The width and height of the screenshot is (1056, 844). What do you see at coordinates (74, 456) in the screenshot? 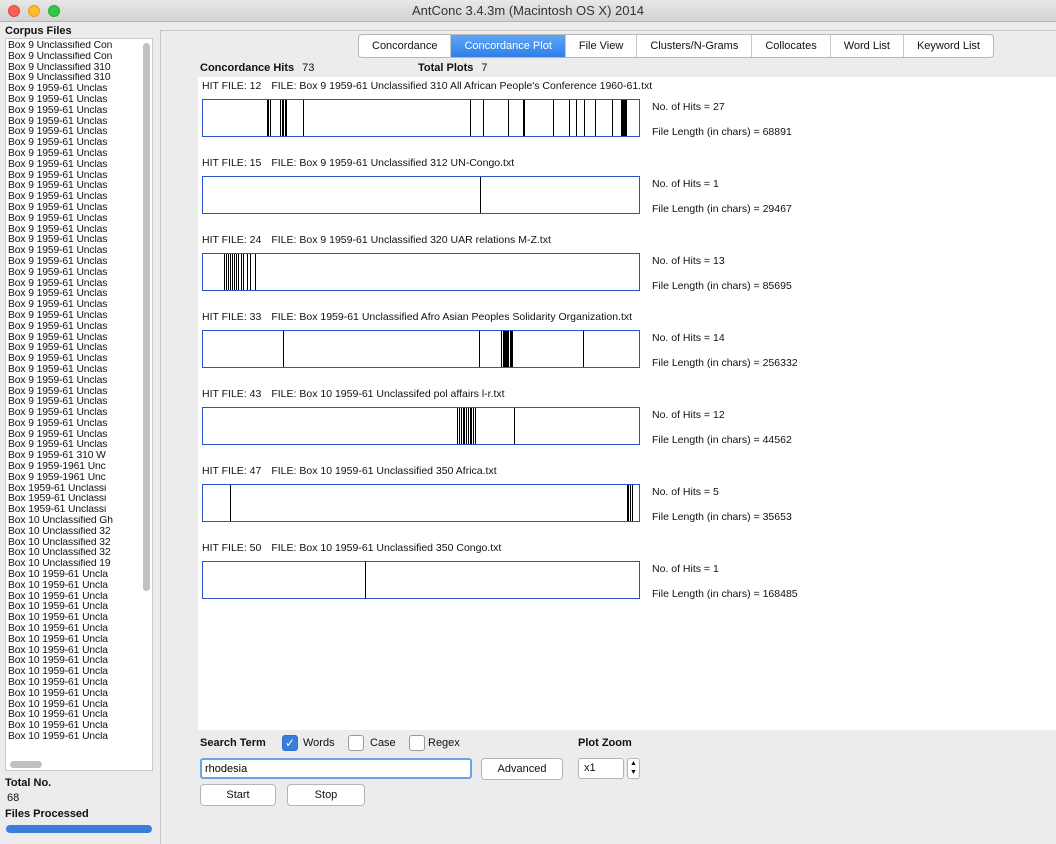
I see `corpus-file-item: Box 9 1959-61 310 W` at bounding box center [74, 456].